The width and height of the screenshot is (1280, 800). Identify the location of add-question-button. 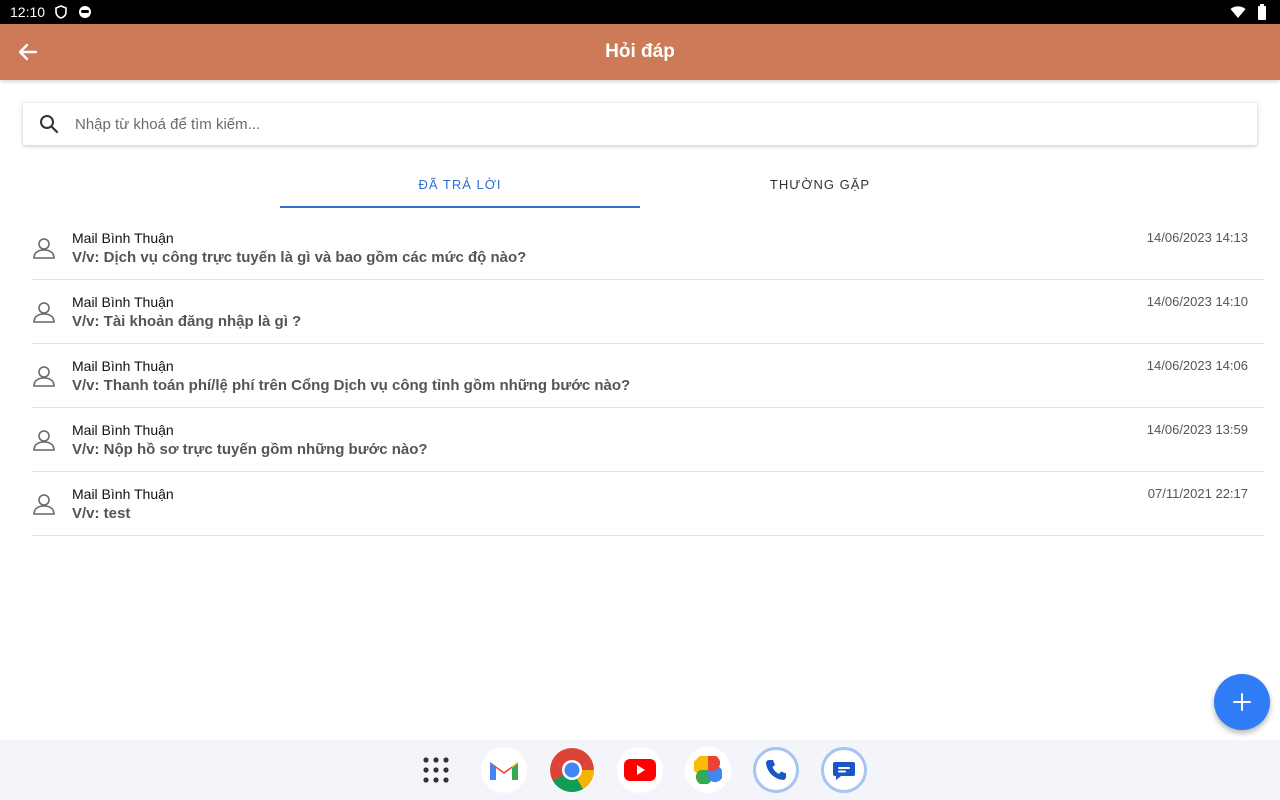
(1242, 702).